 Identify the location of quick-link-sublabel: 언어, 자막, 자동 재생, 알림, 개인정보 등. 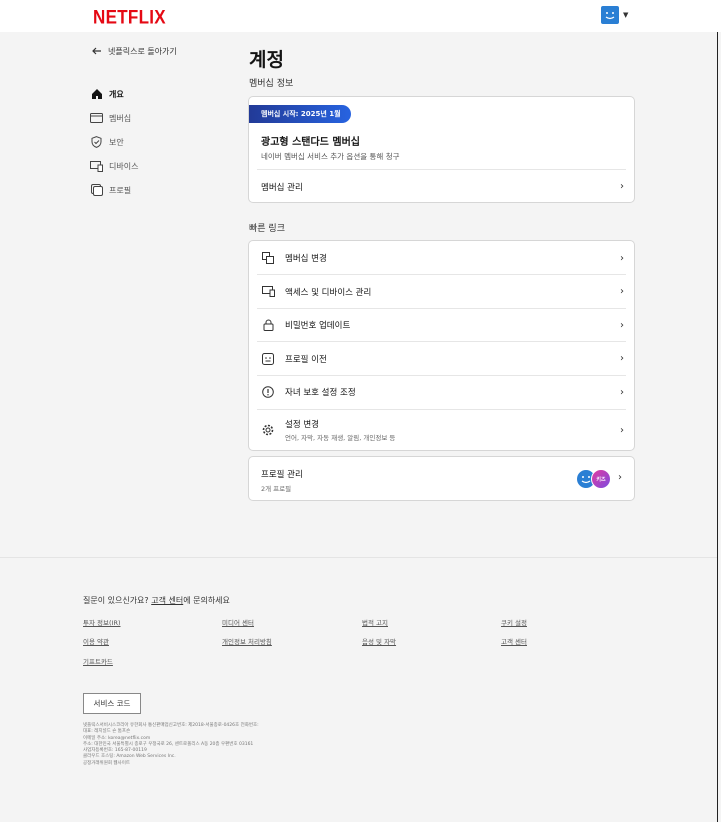
(340, 438).